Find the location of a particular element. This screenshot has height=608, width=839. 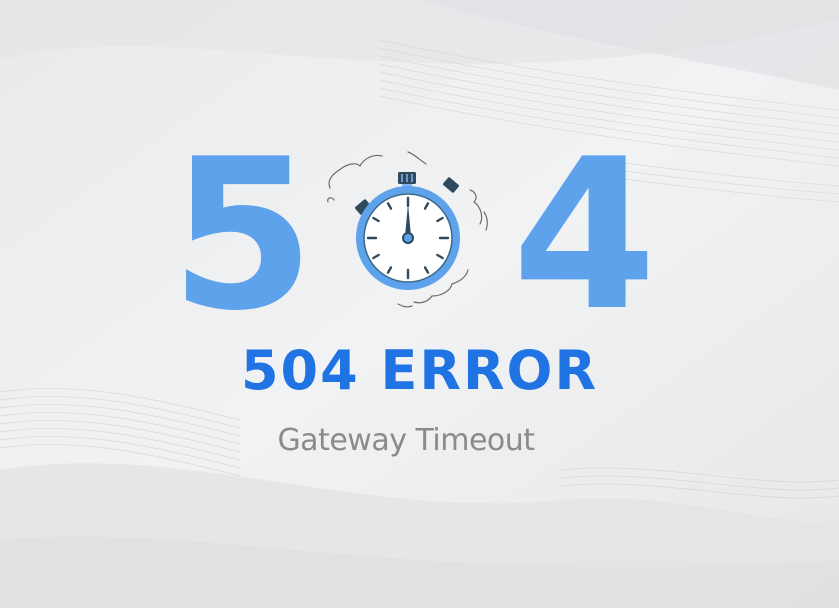

error-title: 504 ERROR is located at coordinates (419, 370).